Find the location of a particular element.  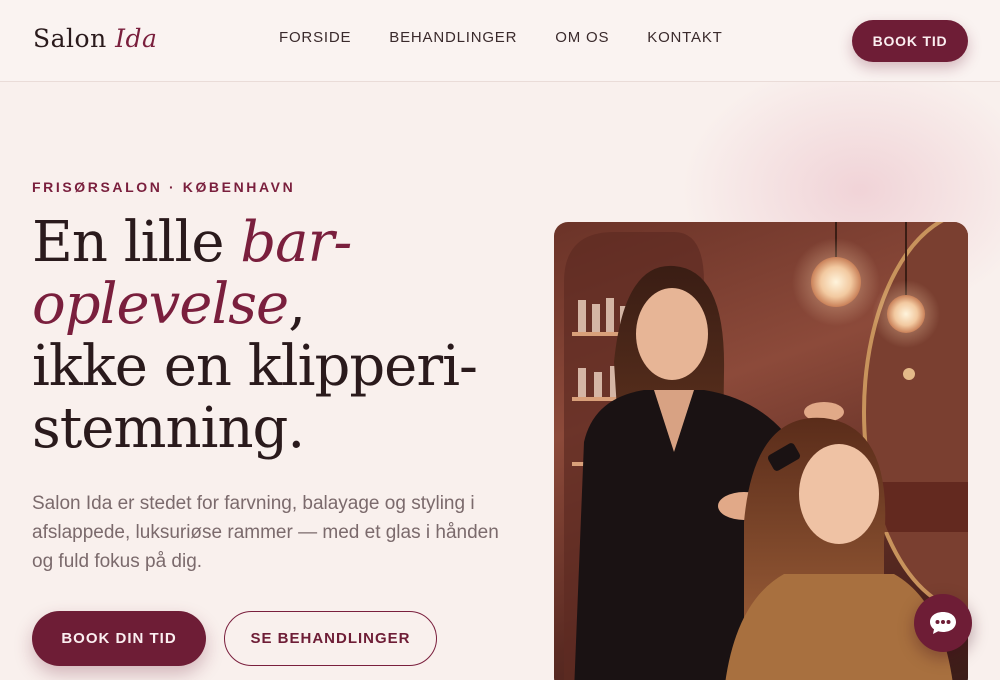

book-din-tid-button: BOOK DIN TID is located at coordinates (119, 638).